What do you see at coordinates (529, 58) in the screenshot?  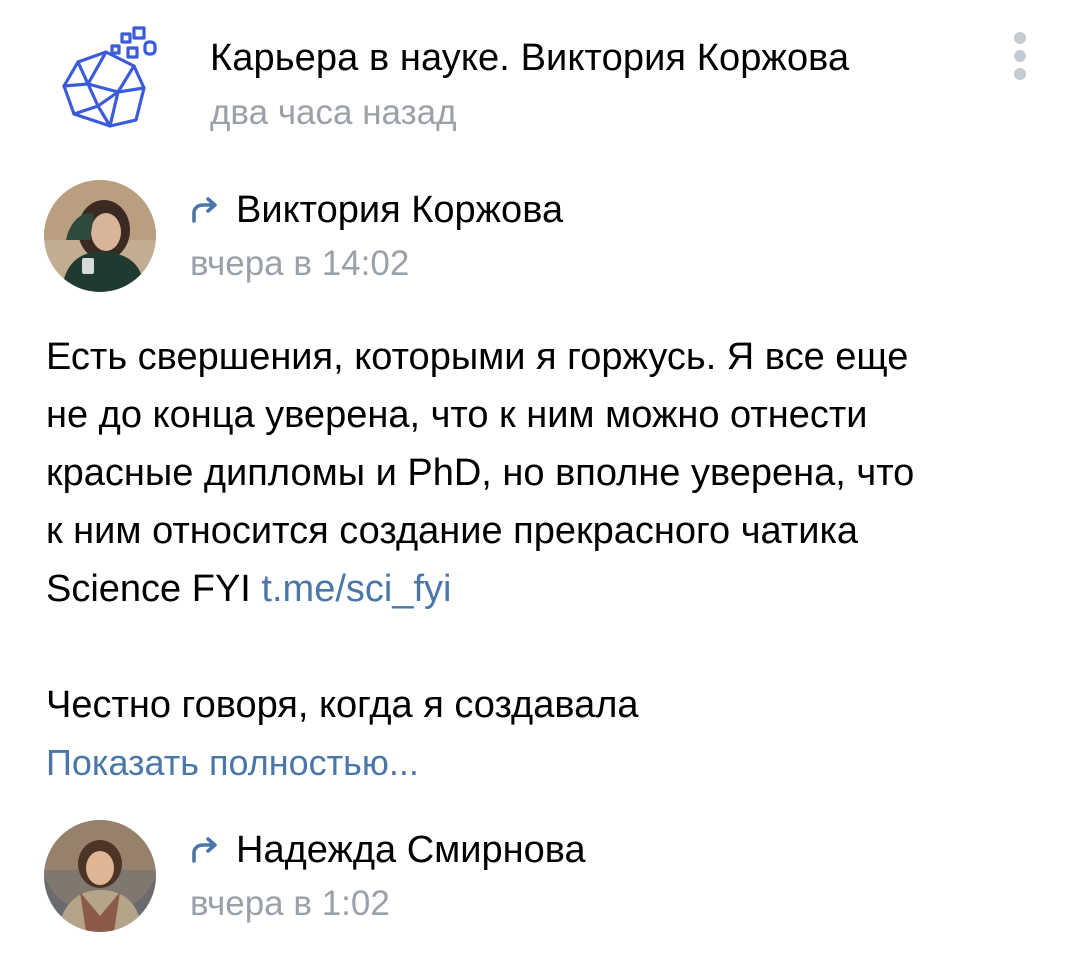 I see `community-name: Карьера в науке. Виктория Коржова` at bounding box center [529, 58].